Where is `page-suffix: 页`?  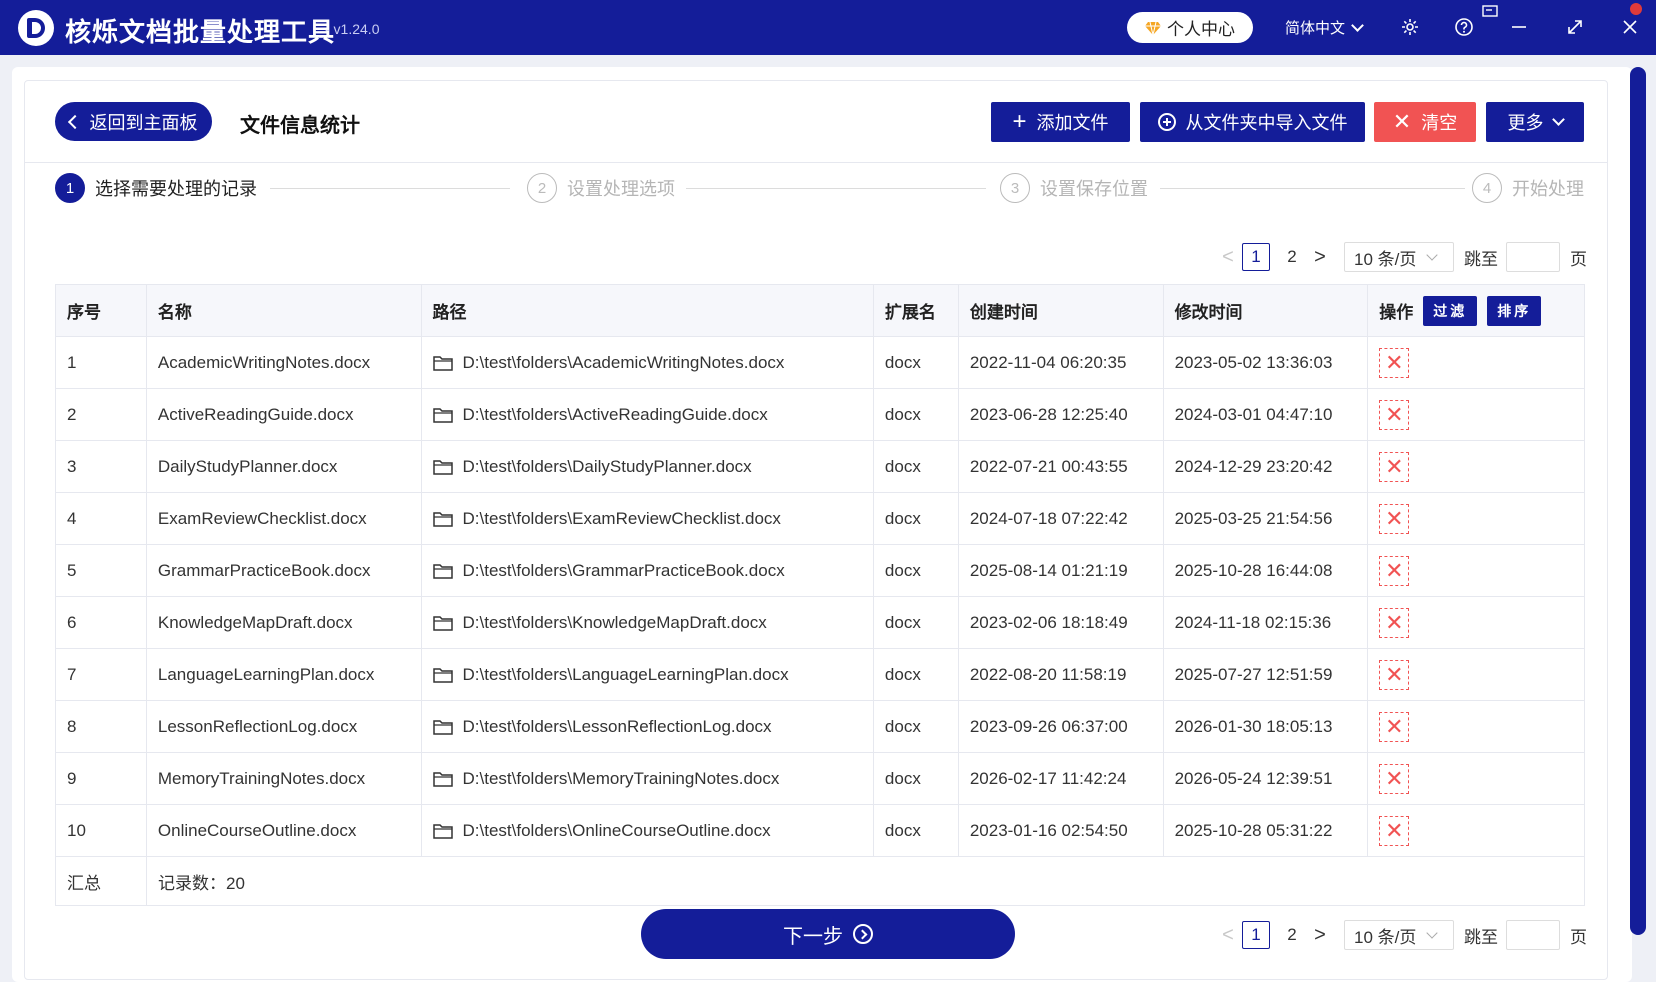 page-suffix: 页 is located at coordinates (1578, 259).